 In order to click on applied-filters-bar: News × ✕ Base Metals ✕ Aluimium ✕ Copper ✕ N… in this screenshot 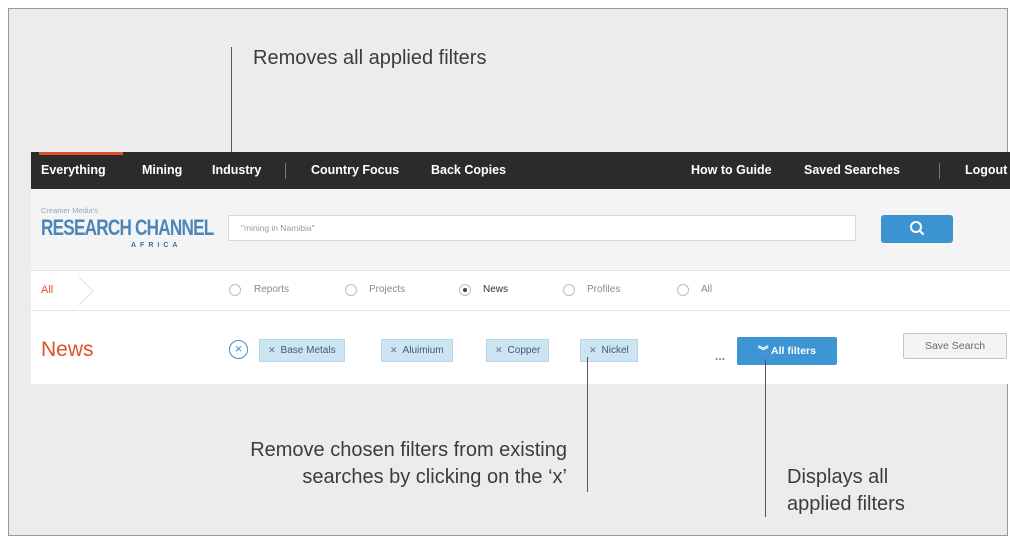, I will do `click(520, 347)`.